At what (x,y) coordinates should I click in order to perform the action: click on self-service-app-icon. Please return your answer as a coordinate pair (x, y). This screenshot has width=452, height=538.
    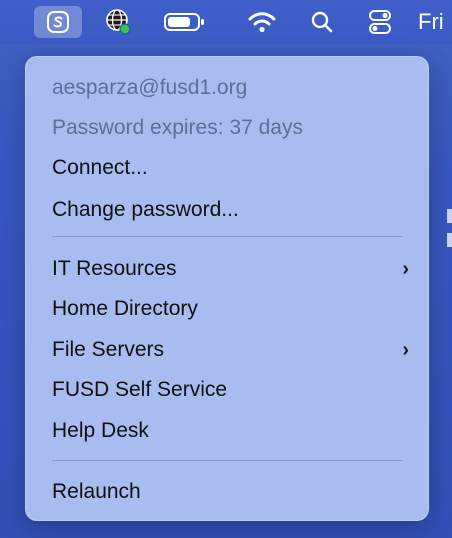
    Looking at the image, I should click on (58, 22).